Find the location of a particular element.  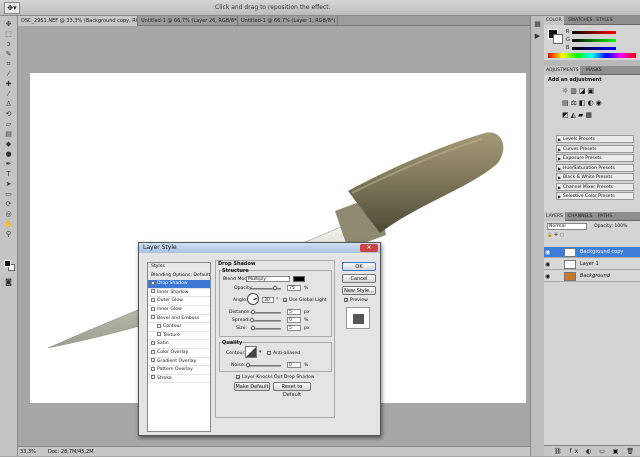

blue-slider: B is located at coordinates (596, 48).